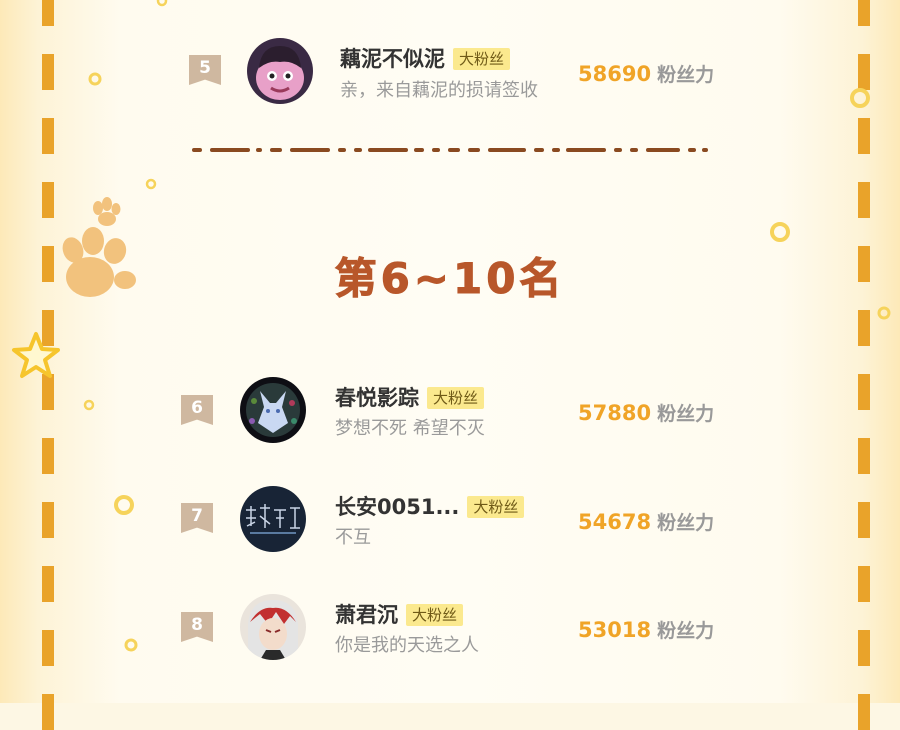 Image resolution: width=900 pixels, height=730 pixels. I want to click on fan-score-value: 57880, so click(615, 413).